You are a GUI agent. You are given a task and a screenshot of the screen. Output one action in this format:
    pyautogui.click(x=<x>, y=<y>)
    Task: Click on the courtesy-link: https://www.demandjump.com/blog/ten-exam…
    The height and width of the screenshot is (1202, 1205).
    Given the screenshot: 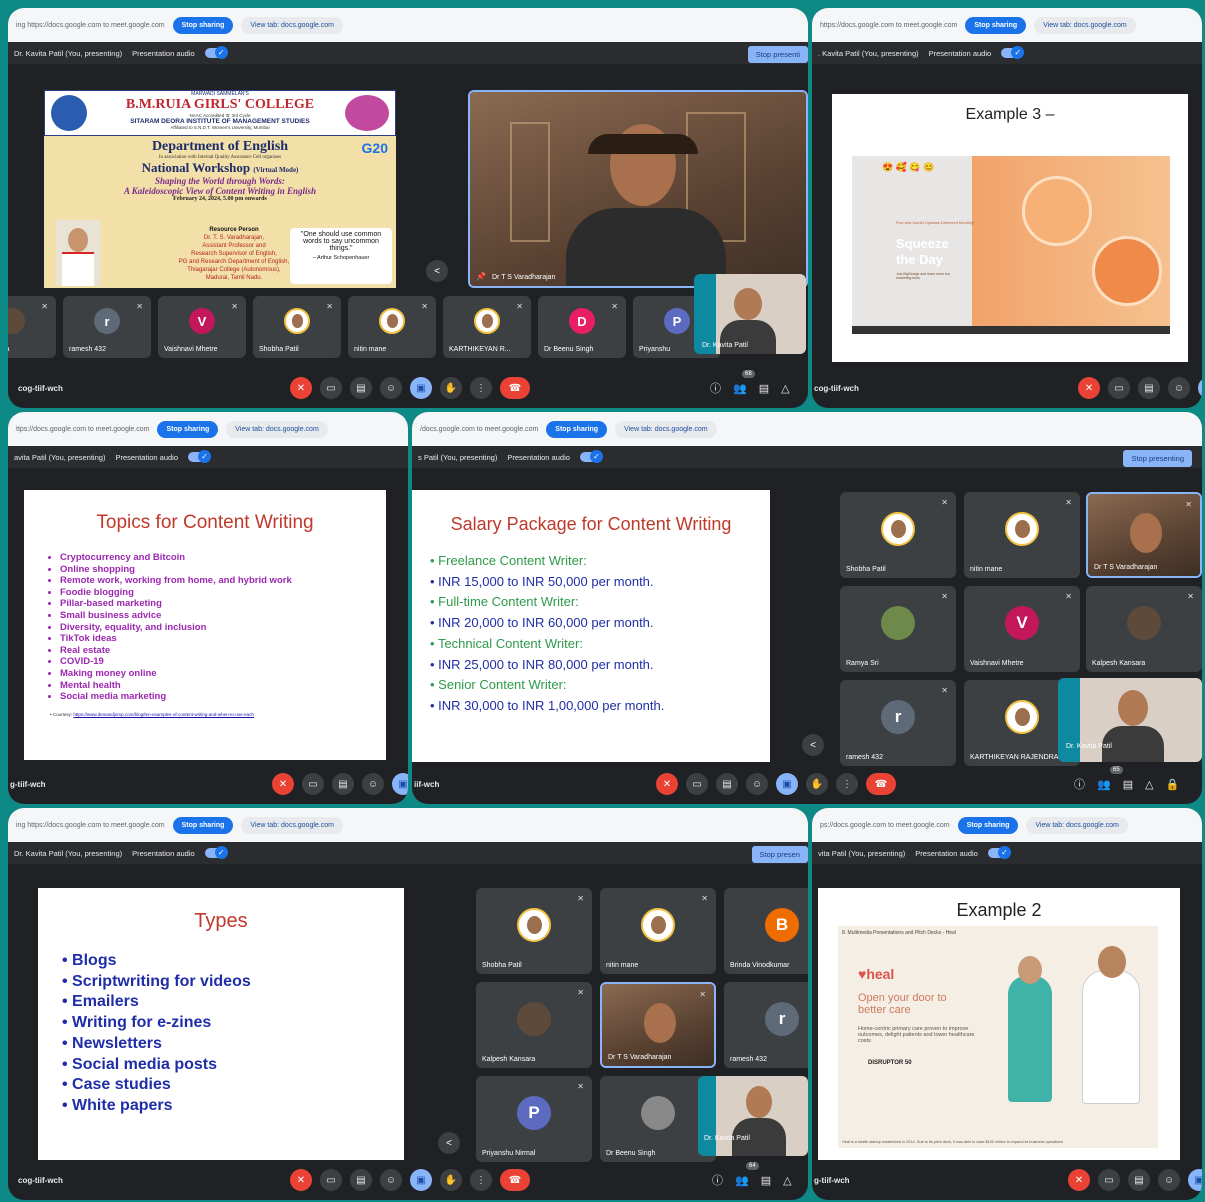 What is the action you would take?
    pyautogui.click(x=163, y=714)
    